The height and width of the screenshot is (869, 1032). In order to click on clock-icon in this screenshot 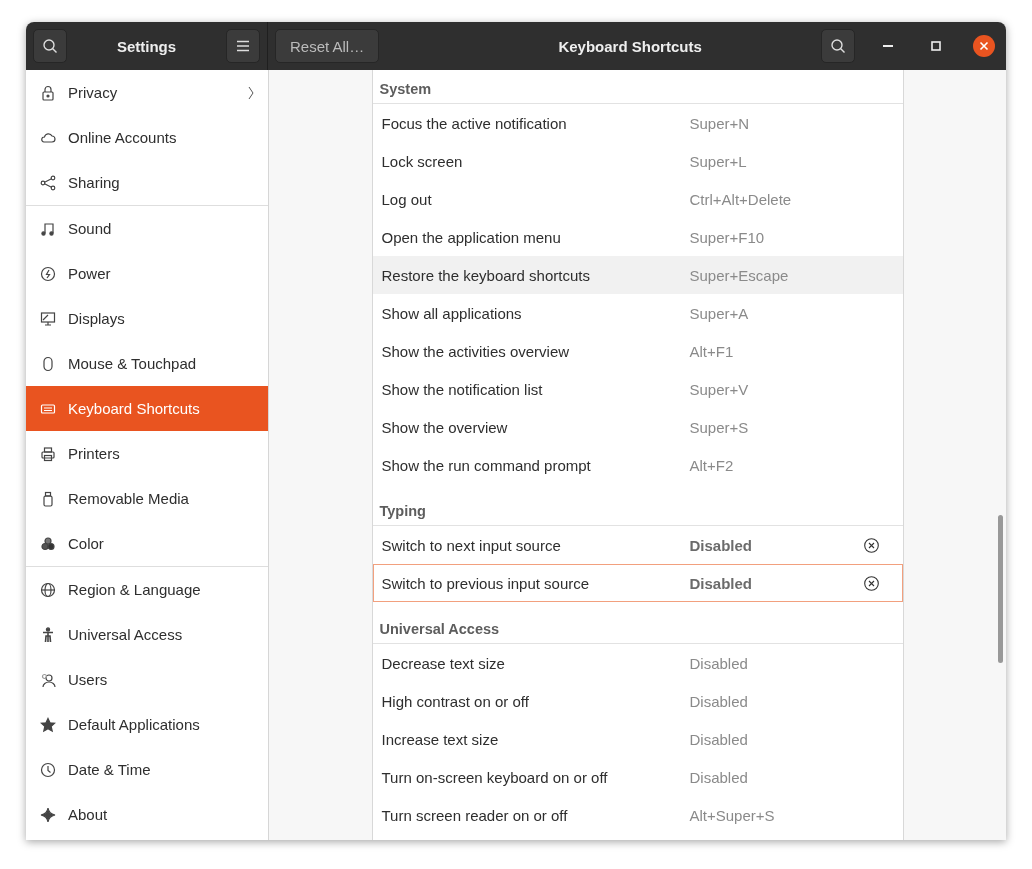, I will do `click(48, 769)`.